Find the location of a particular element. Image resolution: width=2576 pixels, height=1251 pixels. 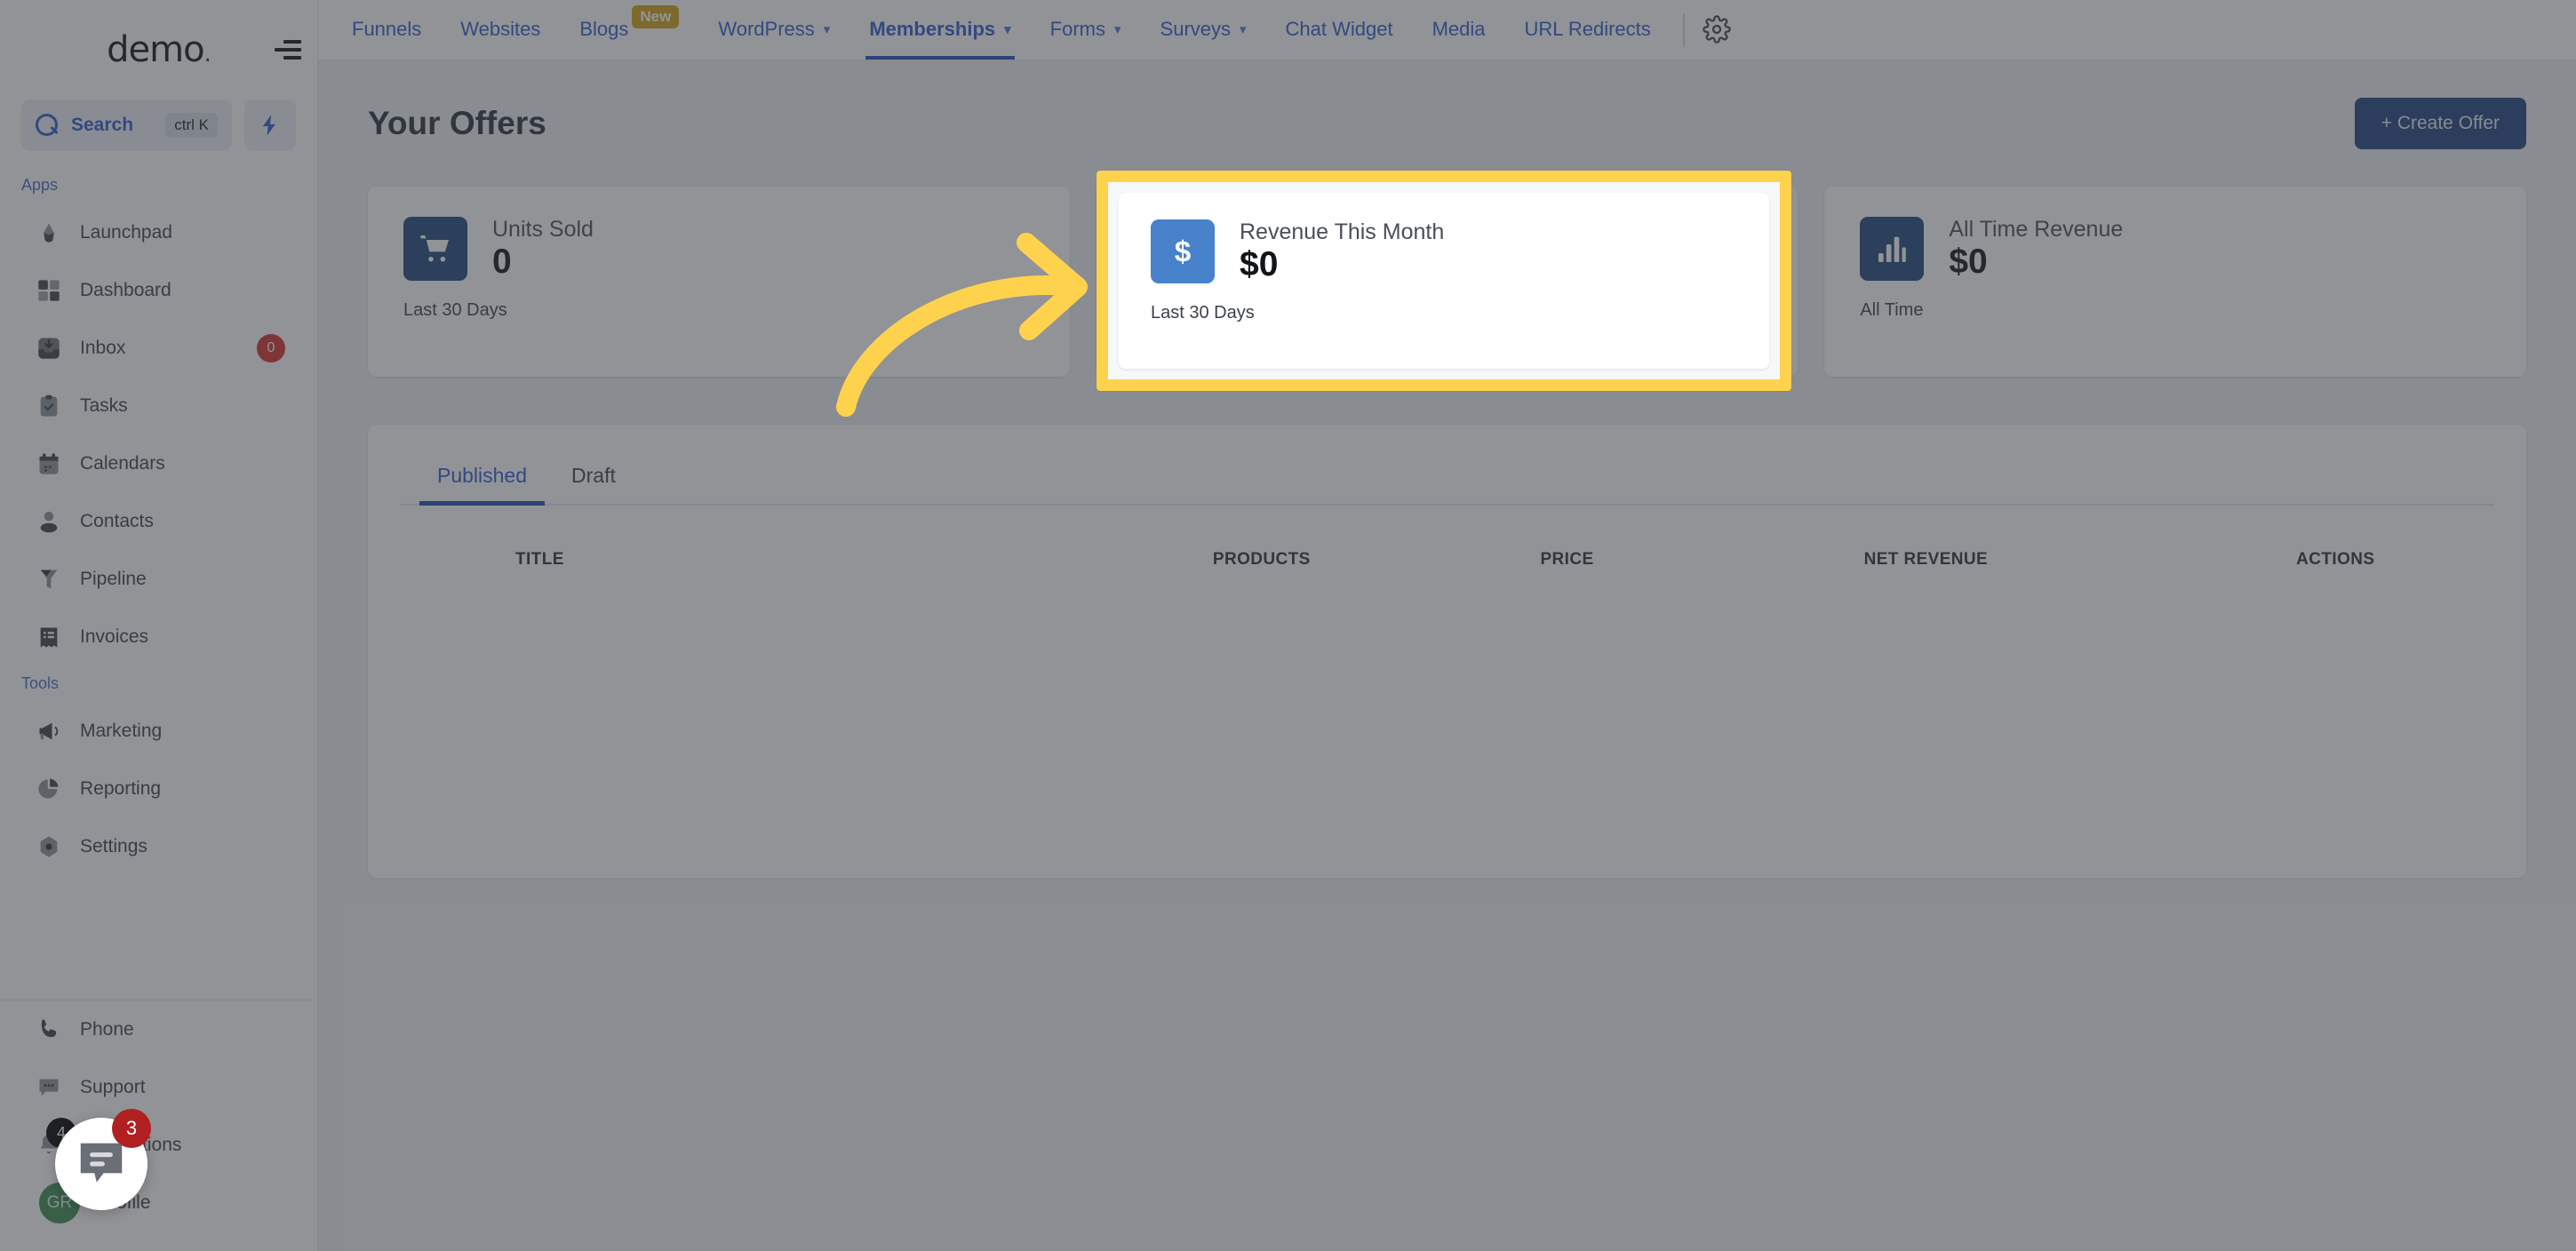

column-header-actions: ACTIONS is located at coordinates (2336, 560).